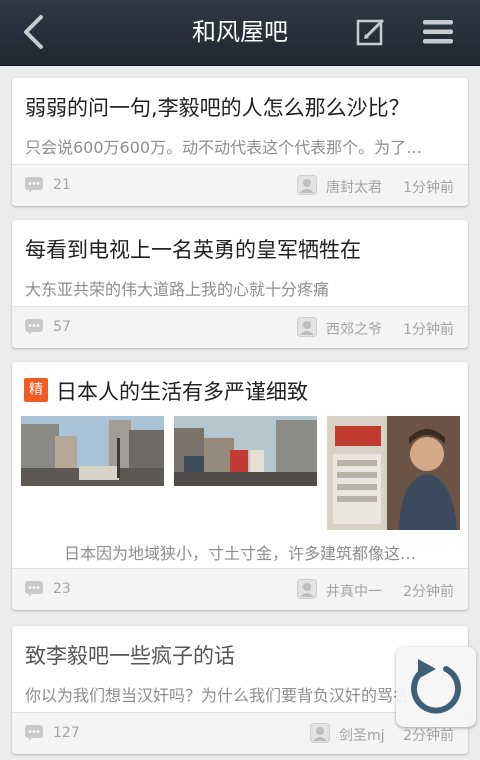 The image size is (480, 760). I want to click on page-title: 和风屋吧, so click(240, 32).